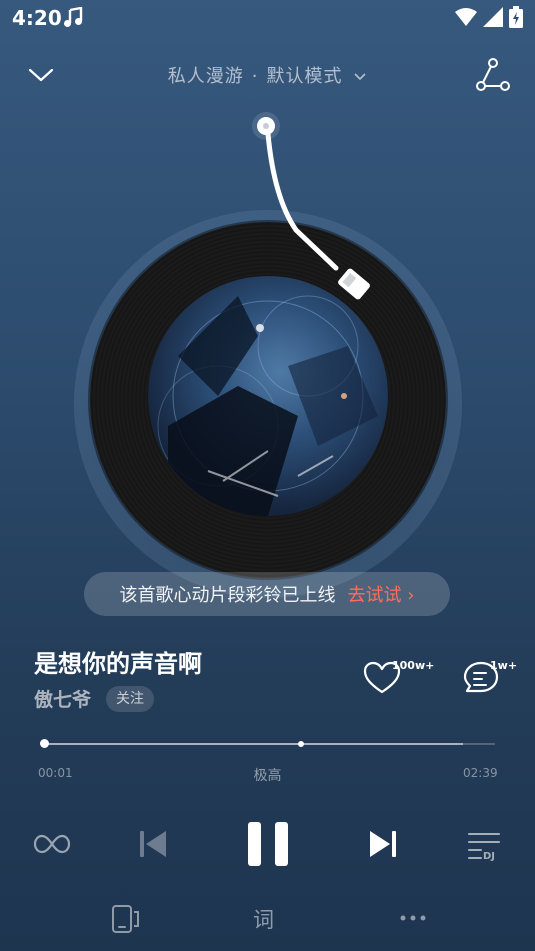 Image resolution: width=535 pixels, height=951 pixels. What do you see at coordinates (484, 846) in the screenshot?
I see `dj-playlist-icon: DJ` at bounding box center [484, 846].